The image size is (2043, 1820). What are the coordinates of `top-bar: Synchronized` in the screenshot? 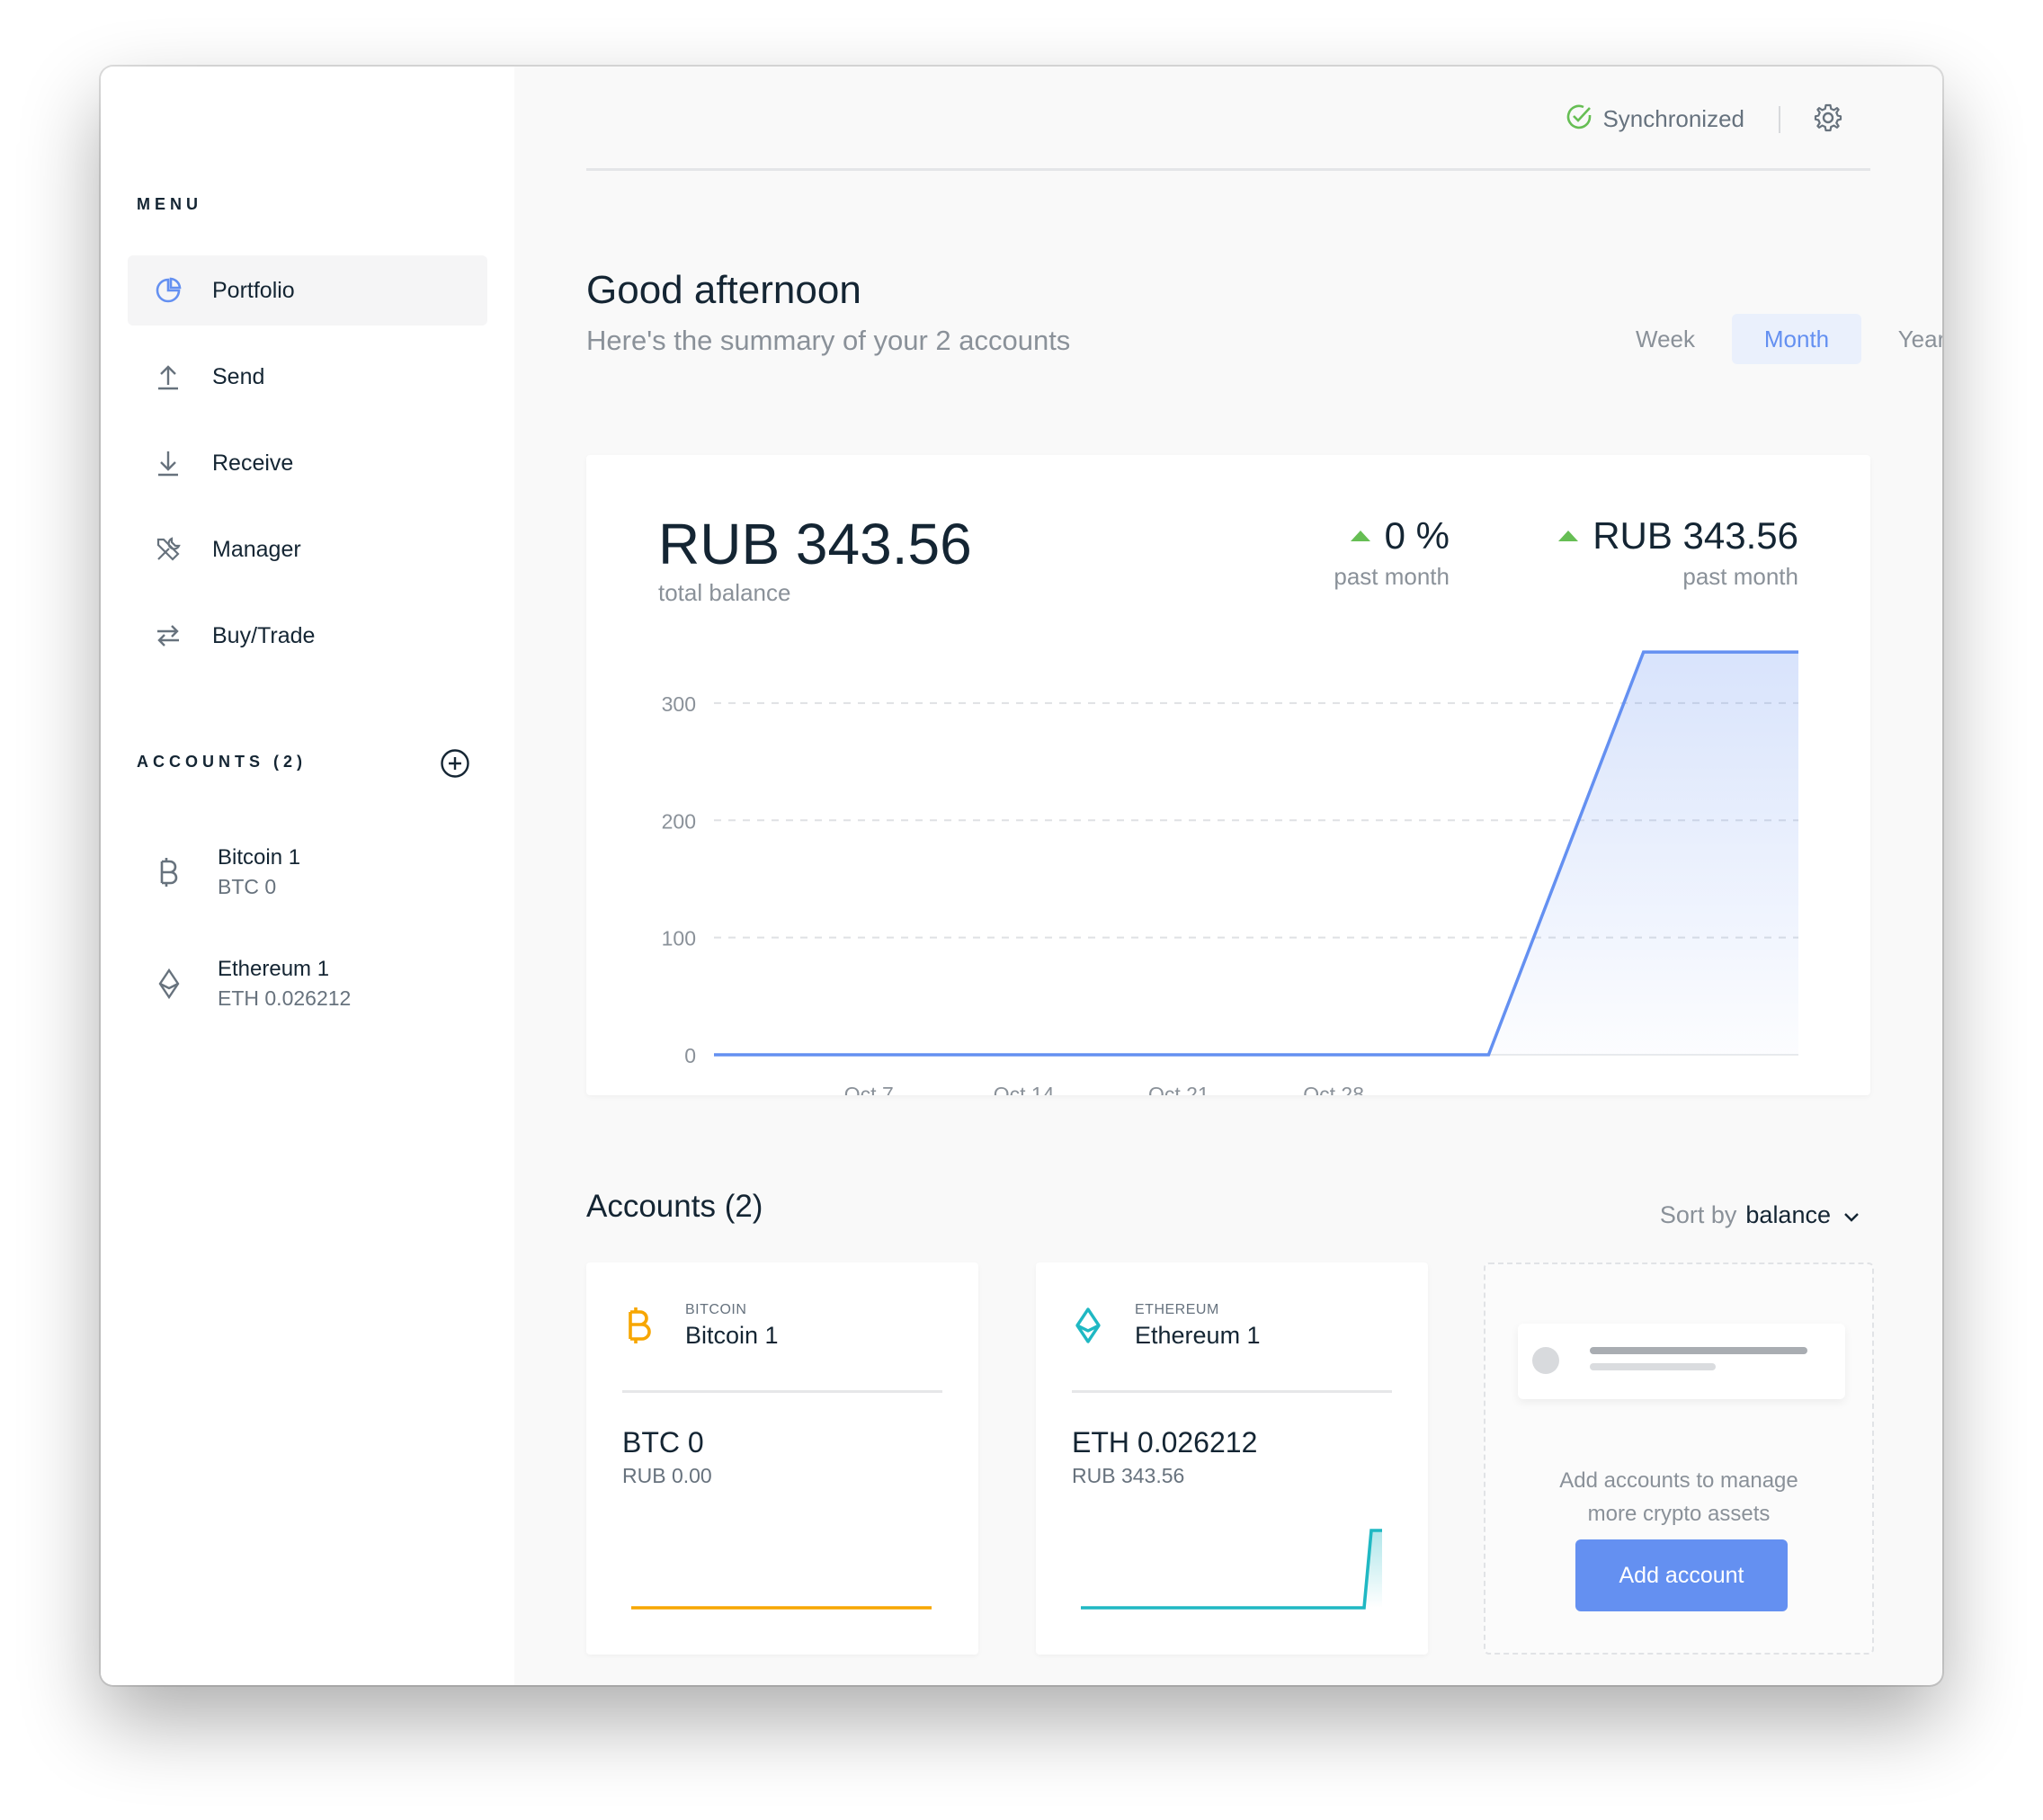 It's located at (1228, 119).